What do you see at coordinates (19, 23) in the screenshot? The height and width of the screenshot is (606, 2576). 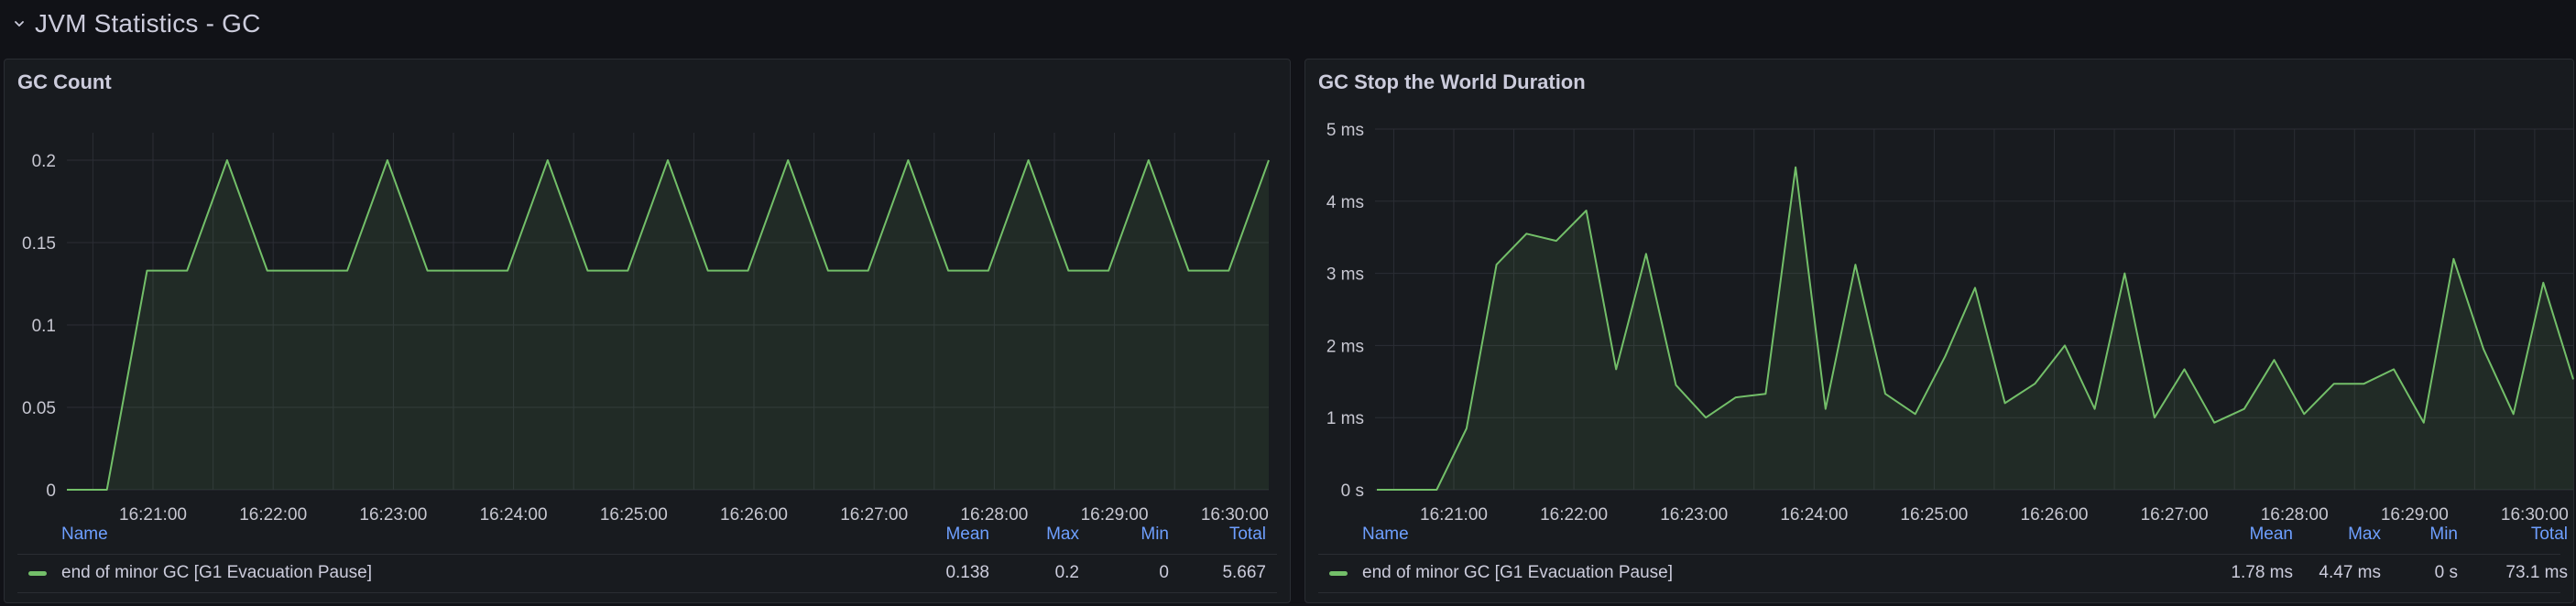 I see `chevron-down-icon` at bounding box center [19, 23].